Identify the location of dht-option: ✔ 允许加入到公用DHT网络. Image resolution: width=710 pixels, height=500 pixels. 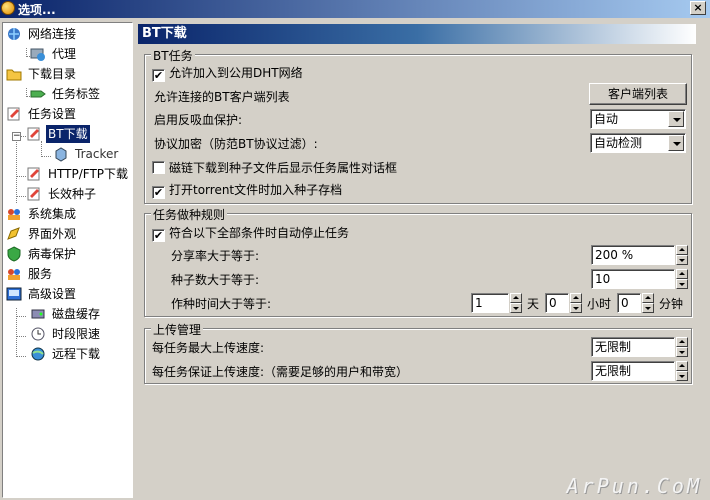
(227, 73).